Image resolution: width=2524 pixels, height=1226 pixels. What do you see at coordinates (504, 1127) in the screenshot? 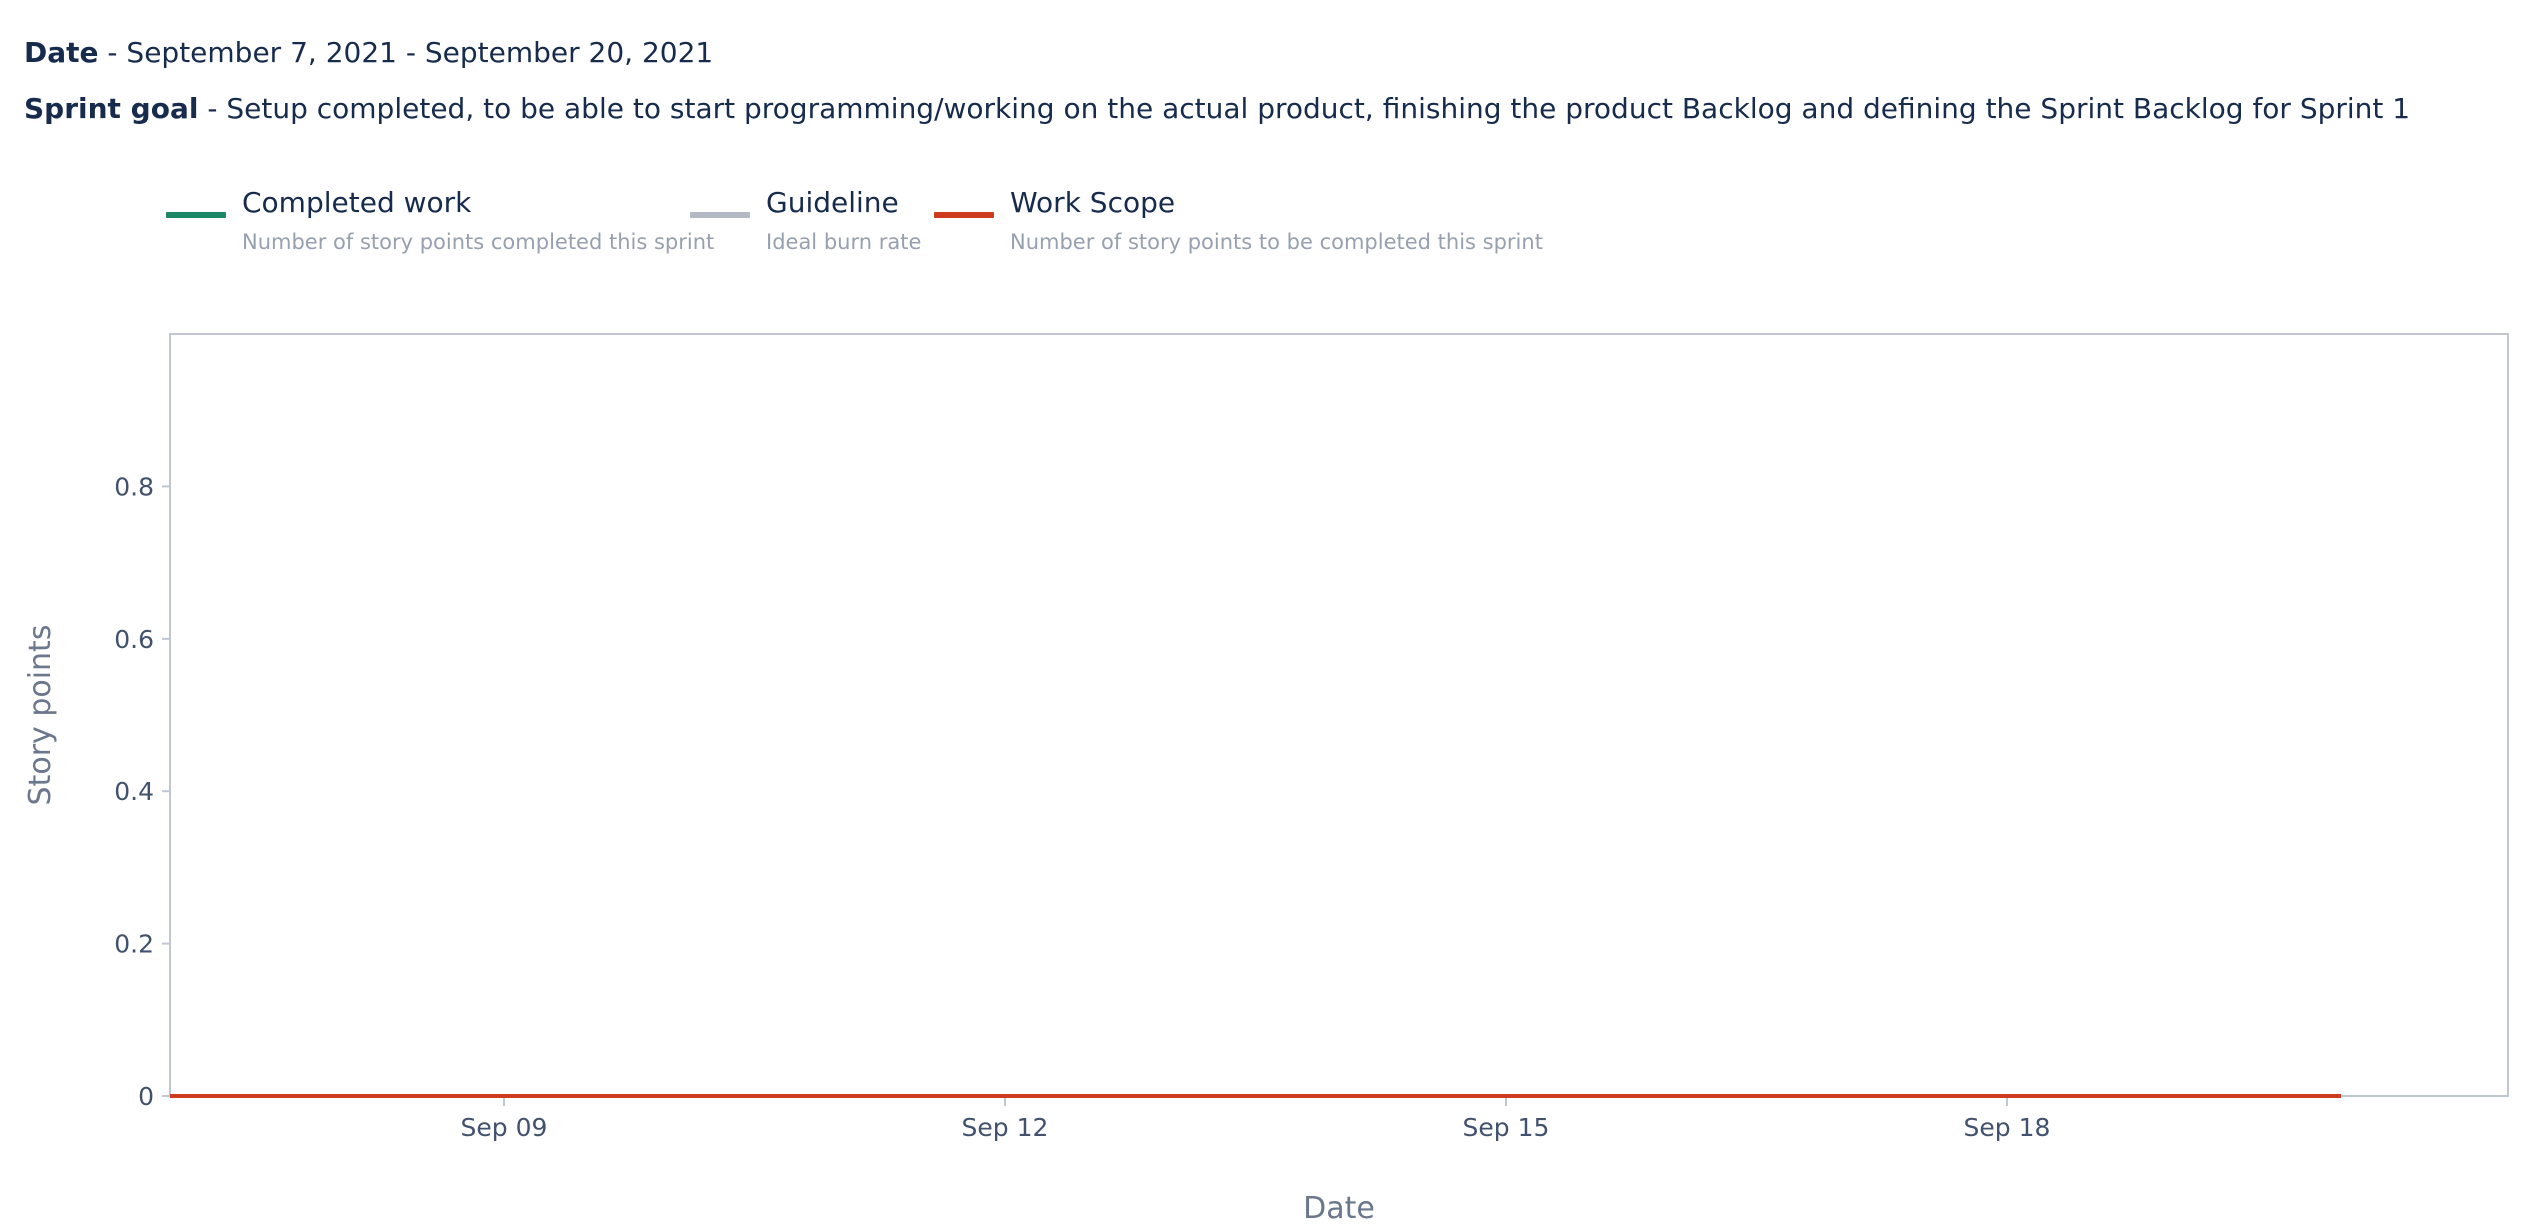
I see `x-tick-label: Sep 09` at bounding box center [504, 1127].